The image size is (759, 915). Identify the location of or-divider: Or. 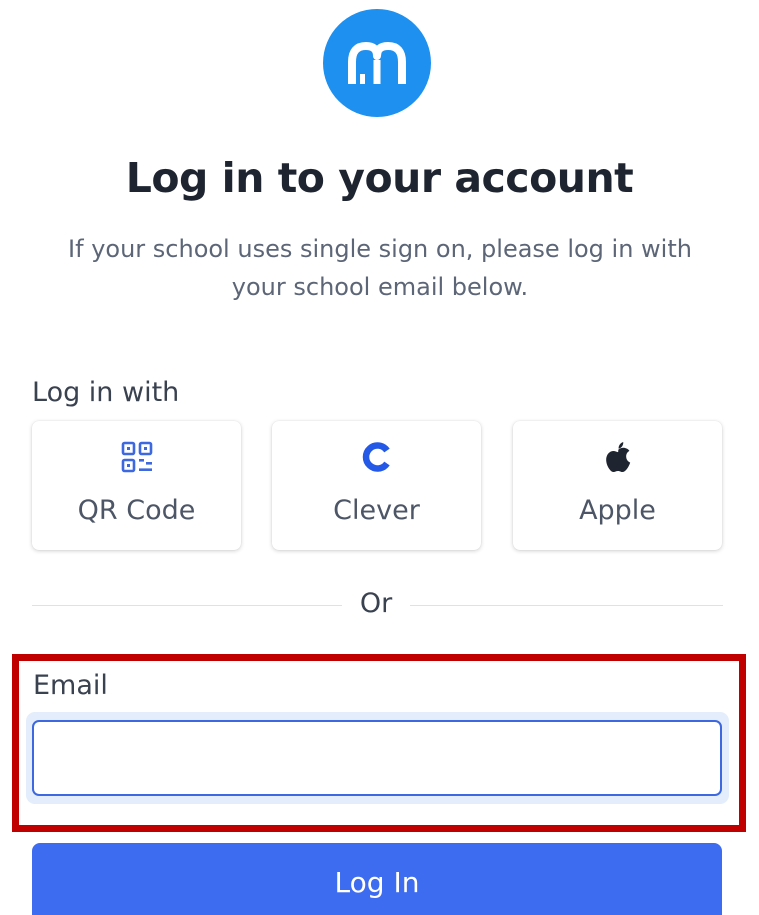
(377, 604).